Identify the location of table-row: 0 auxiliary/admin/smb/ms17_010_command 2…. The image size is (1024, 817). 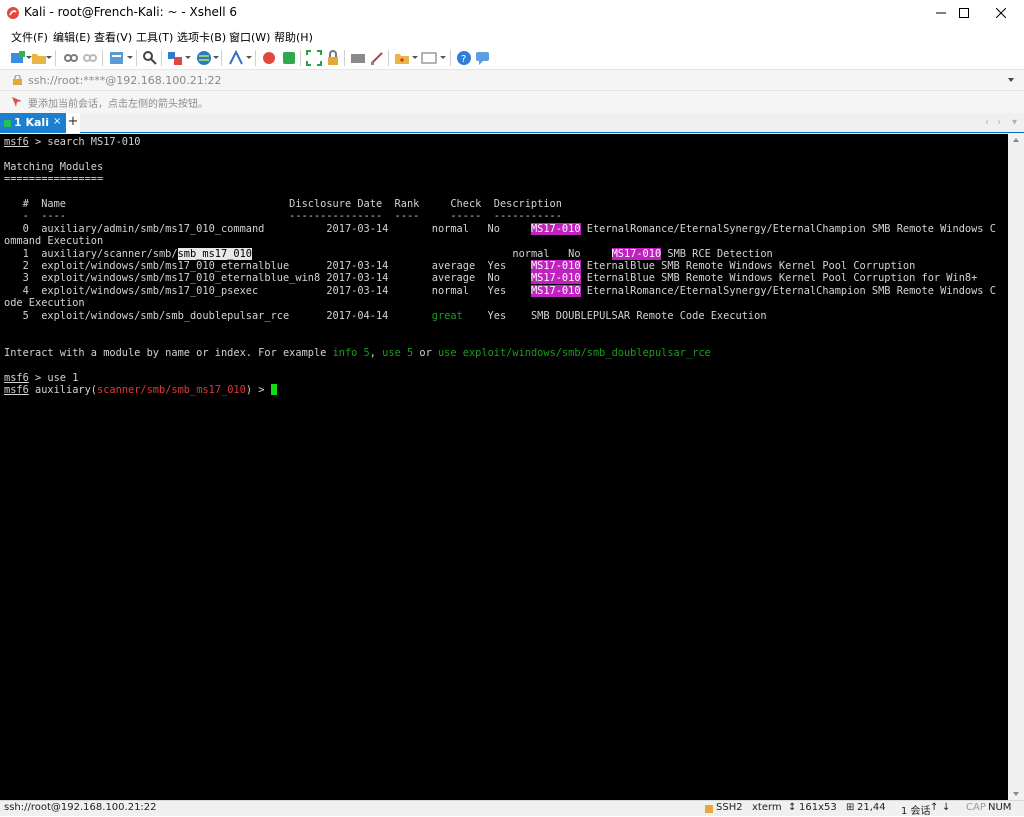
(500, 229).